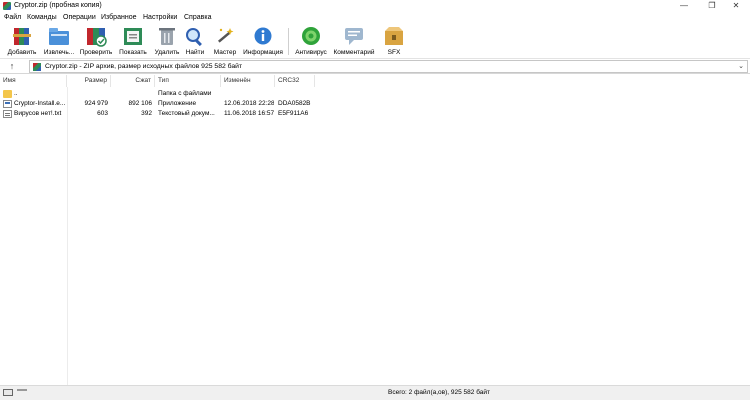 The width and height of the screenshot is (750, 400). Describe the element at coordinates (133, 52) in the screenshot. I see `view-label: Показать` at that location.